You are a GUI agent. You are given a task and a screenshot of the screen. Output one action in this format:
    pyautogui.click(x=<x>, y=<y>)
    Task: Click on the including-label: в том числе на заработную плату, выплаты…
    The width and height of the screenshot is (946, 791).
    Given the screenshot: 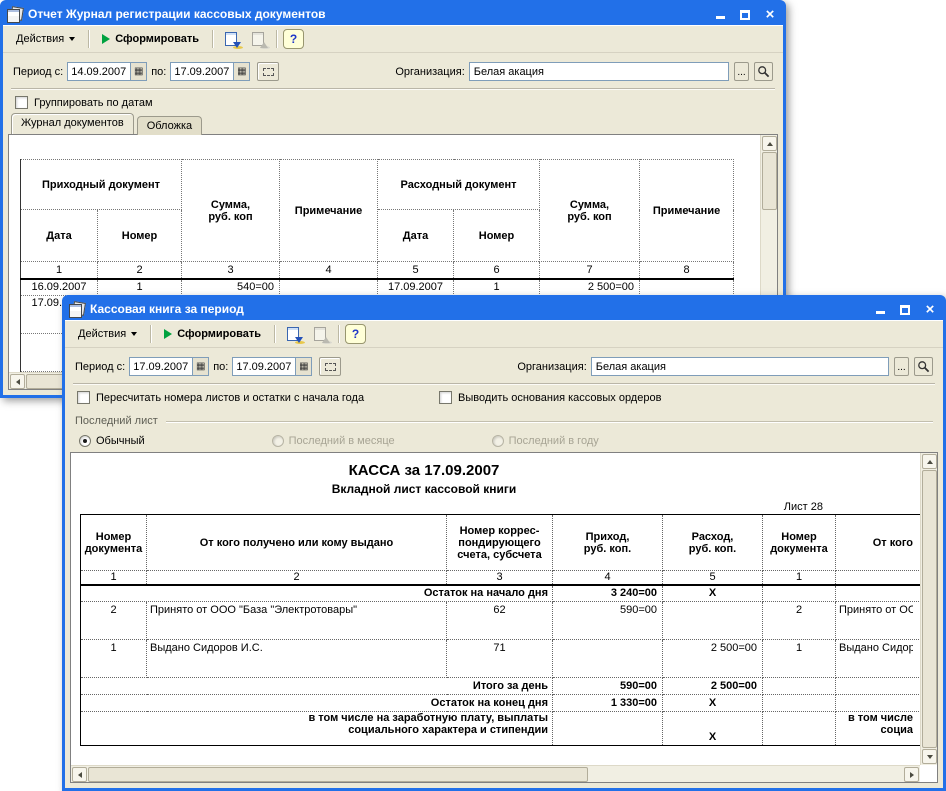 What is the action you would take?
    pyautogui.click(x=316, y=728)
    